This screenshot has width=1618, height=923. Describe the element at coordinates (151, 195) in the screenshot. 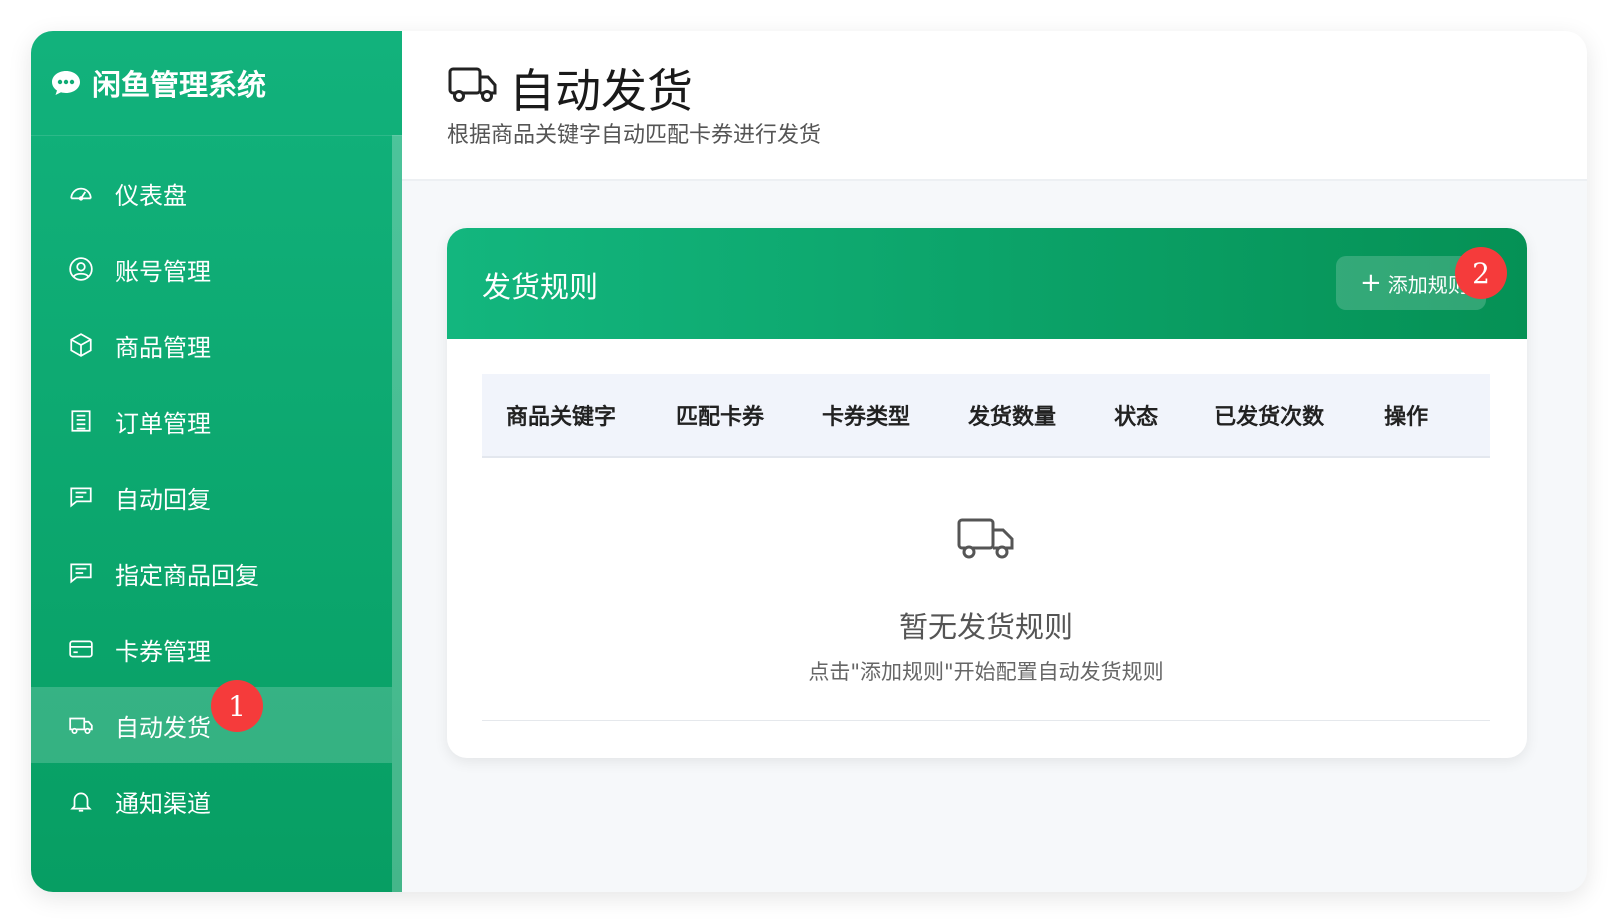

I see `sidebar-item-label: 仪表盘` at that location.